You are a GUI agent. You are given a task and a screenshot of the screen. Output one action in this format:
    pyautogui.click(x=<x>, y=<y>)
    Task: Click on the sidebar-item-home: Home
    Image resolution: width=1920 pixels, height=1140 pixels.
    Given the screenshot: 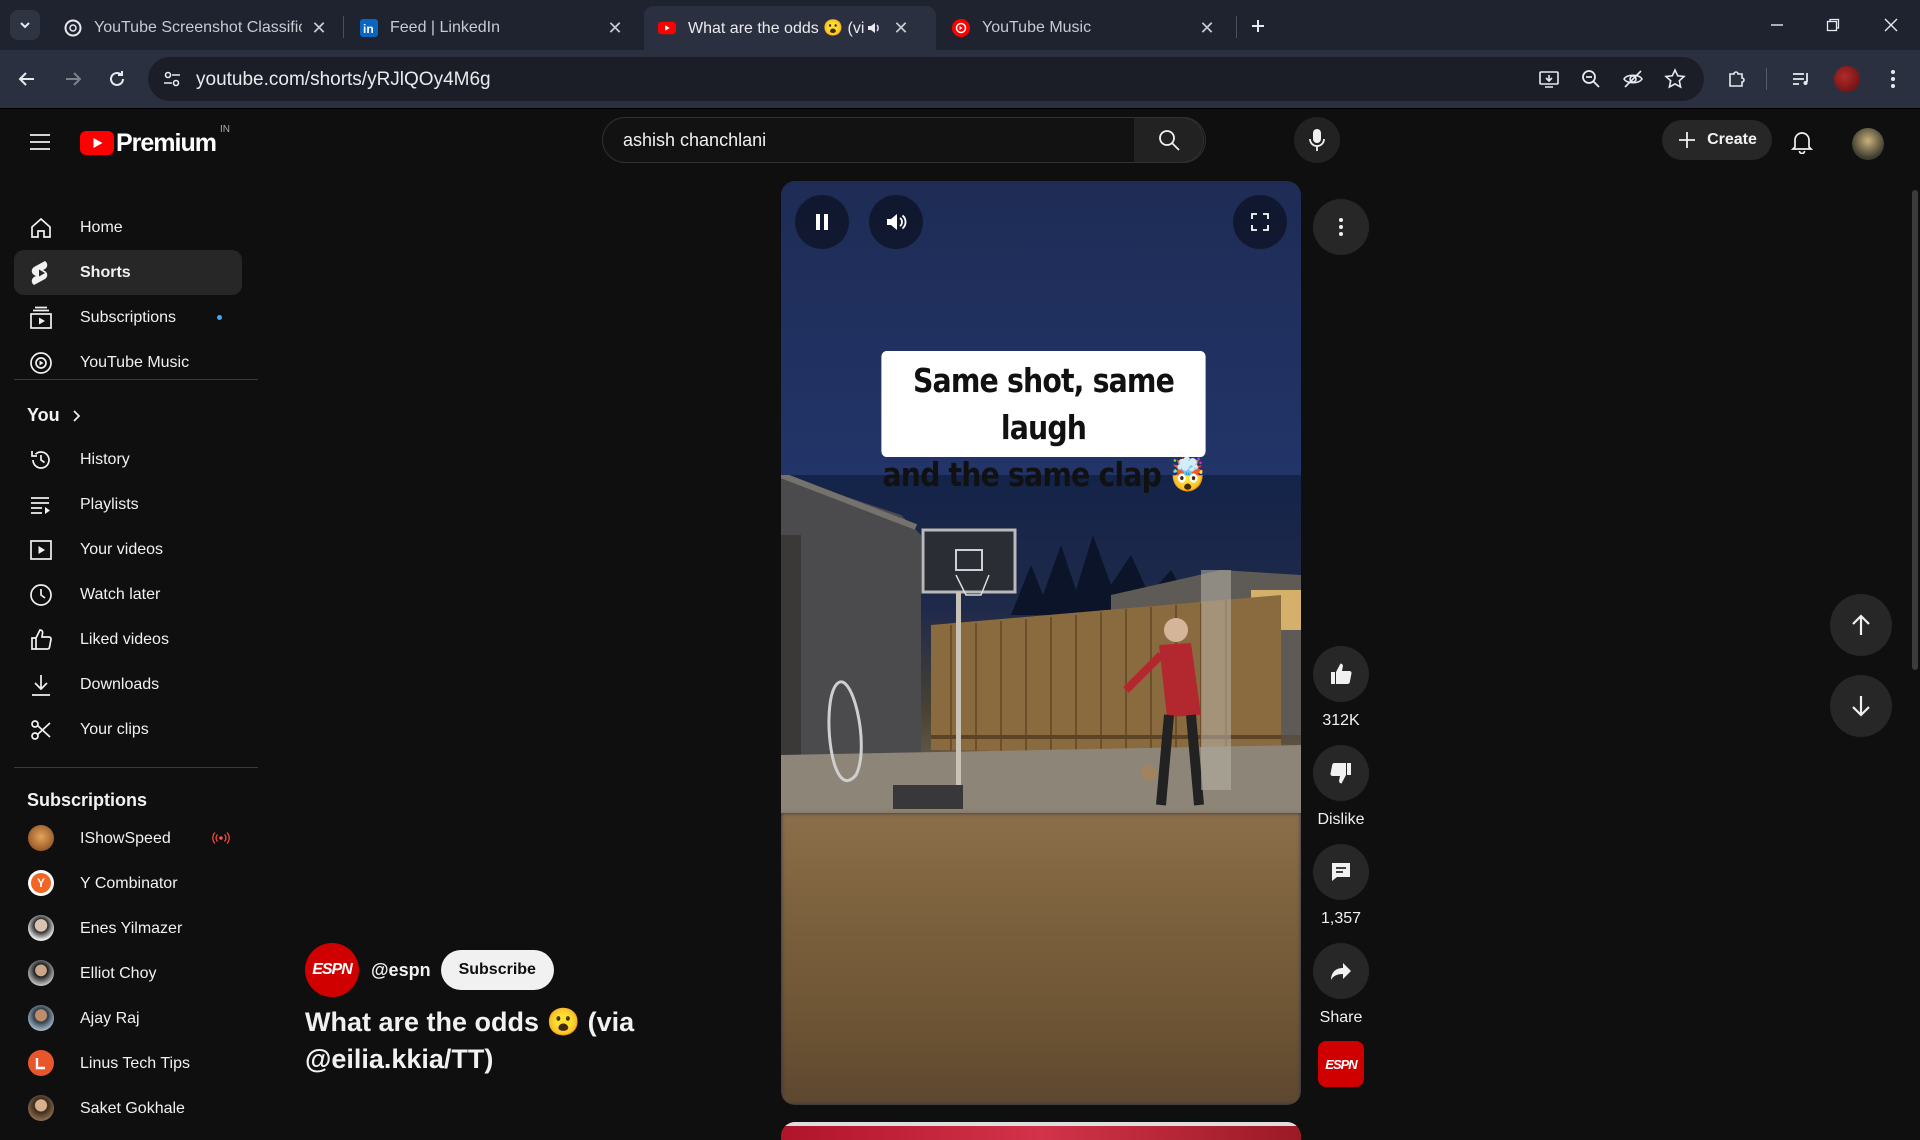 What is the action you would take?
    pyautogui.click(x=128, y=227)
    